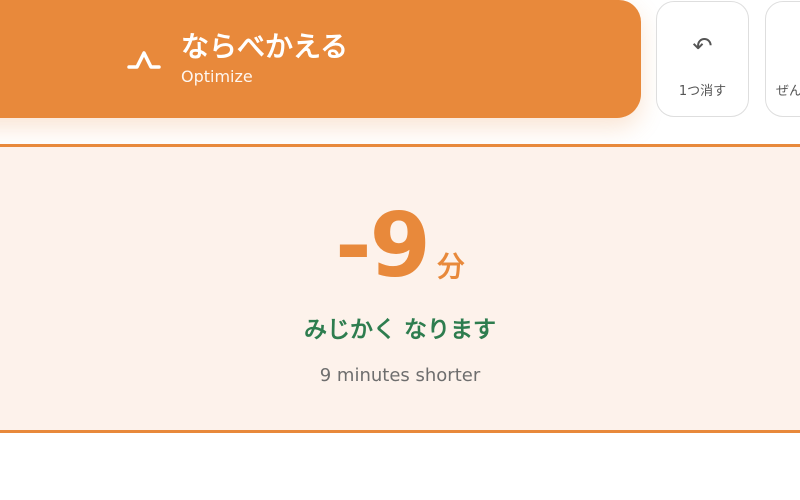 The height and width of the screenshot is (500, 800). I want to click on route-peak-icon, so click(144, 60).